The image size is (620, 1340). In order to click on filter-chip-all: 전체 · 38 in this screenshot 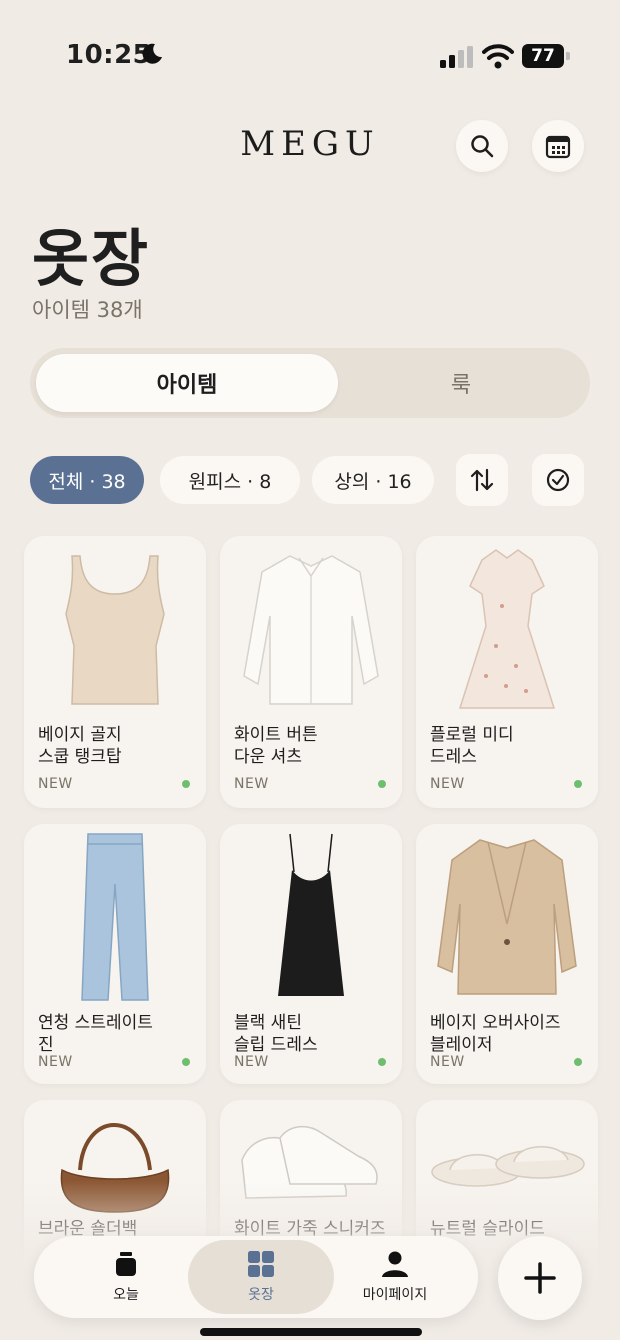, I will do `click(87, 480)`.